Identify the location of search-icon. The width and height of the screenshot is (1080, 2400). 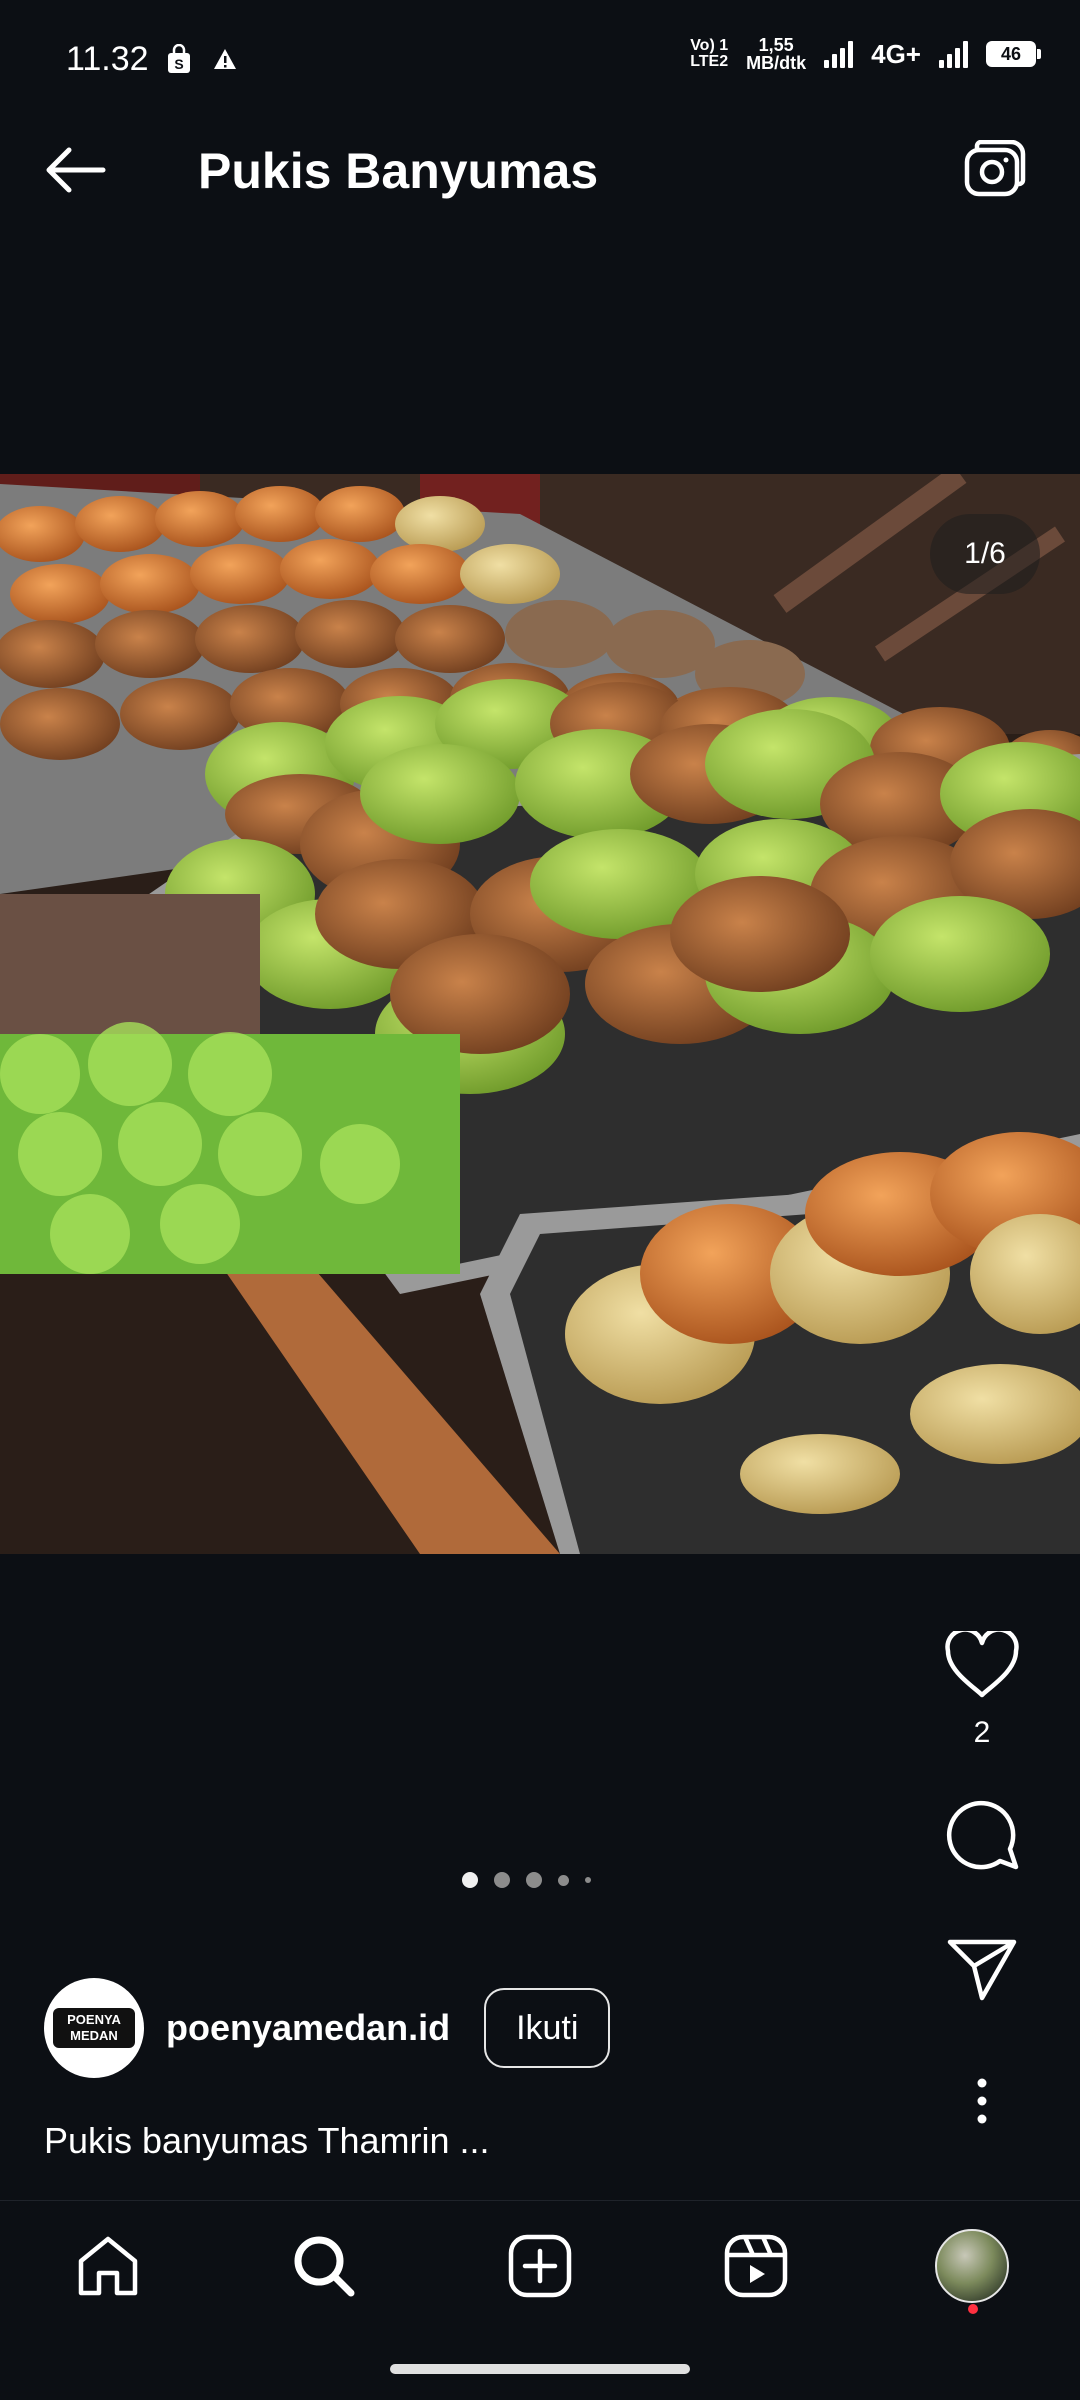
(324, 2266).